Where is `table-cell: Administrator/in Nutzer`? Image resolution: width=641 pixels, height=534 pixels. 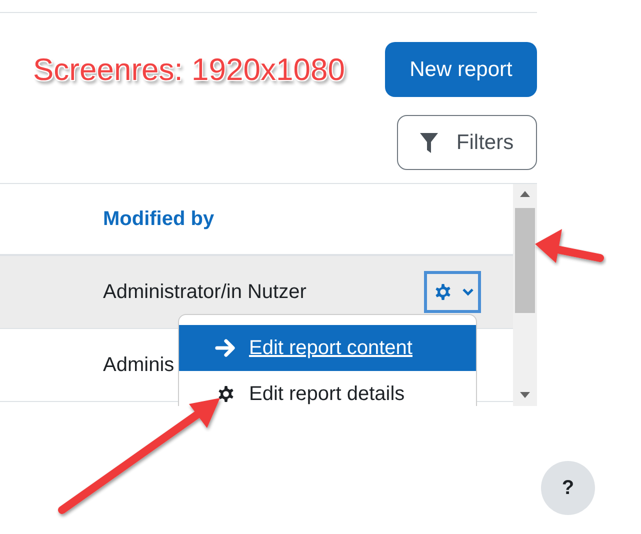
table-cell: Administrator/in Nutzer is located at coordinates (204, 292).